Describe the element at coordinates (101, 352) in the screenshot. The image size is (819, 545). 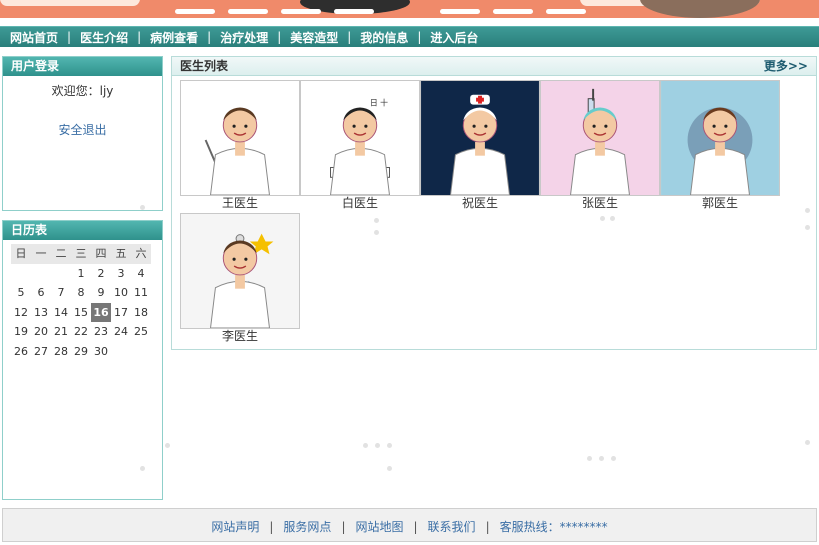
I see `calendar-day: 30` at that location.